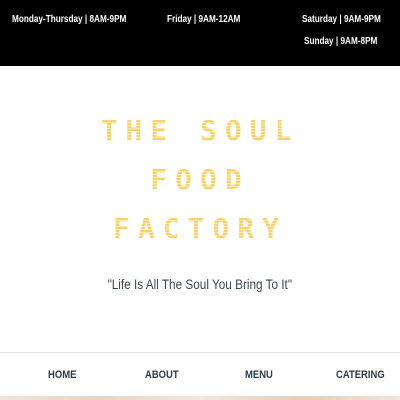  I want to click on logo-title-line-2: FOOD, so click(200, 180).